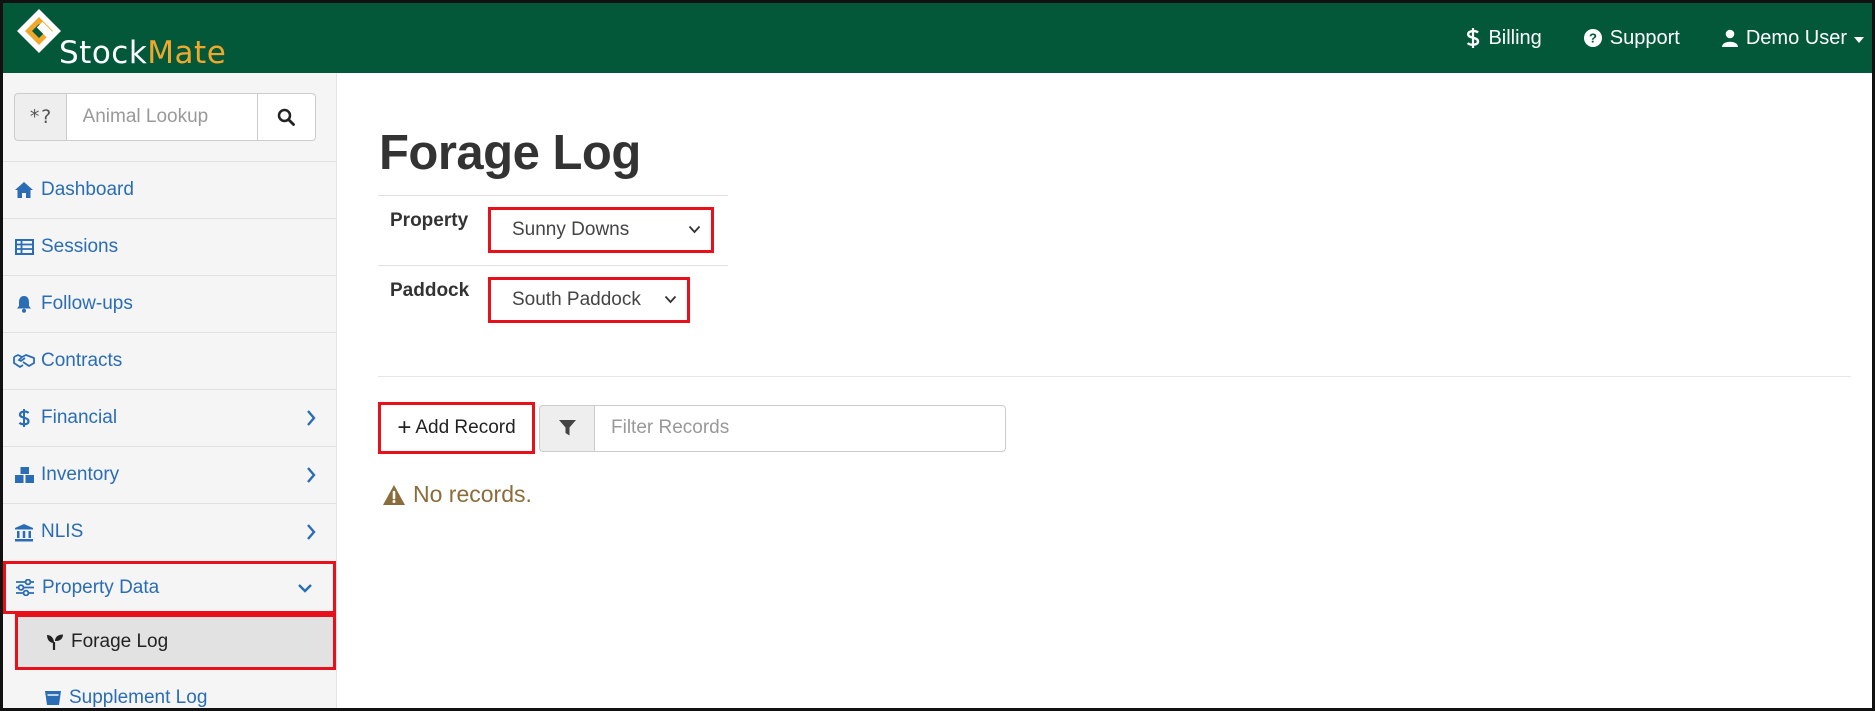 The width and height of the screenshot is (1875, 711). What do you see at coordinates (24, 475) in the screenshot?
I see `boxes-icon` at bounding box center [24, 475].